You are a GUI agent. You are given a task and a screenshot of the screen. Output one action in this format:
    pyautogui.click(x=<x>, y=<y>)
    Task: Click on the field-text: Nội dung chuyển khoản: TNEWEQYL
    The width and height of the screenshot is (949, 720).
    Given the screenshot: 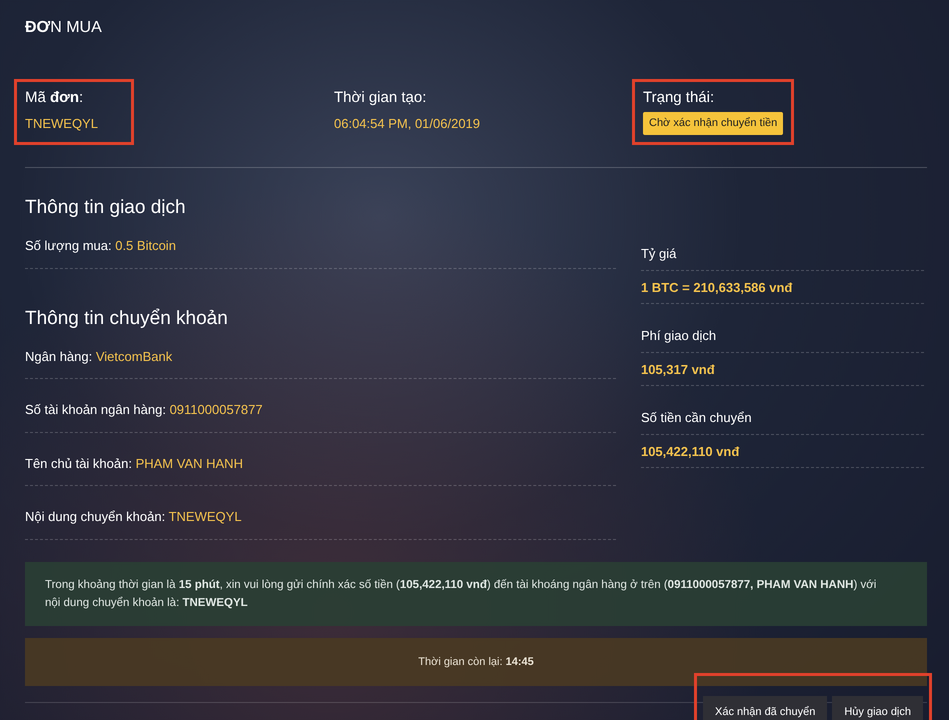 What is the action you would take?
    pyautogui.click(x=133, y=516)
    